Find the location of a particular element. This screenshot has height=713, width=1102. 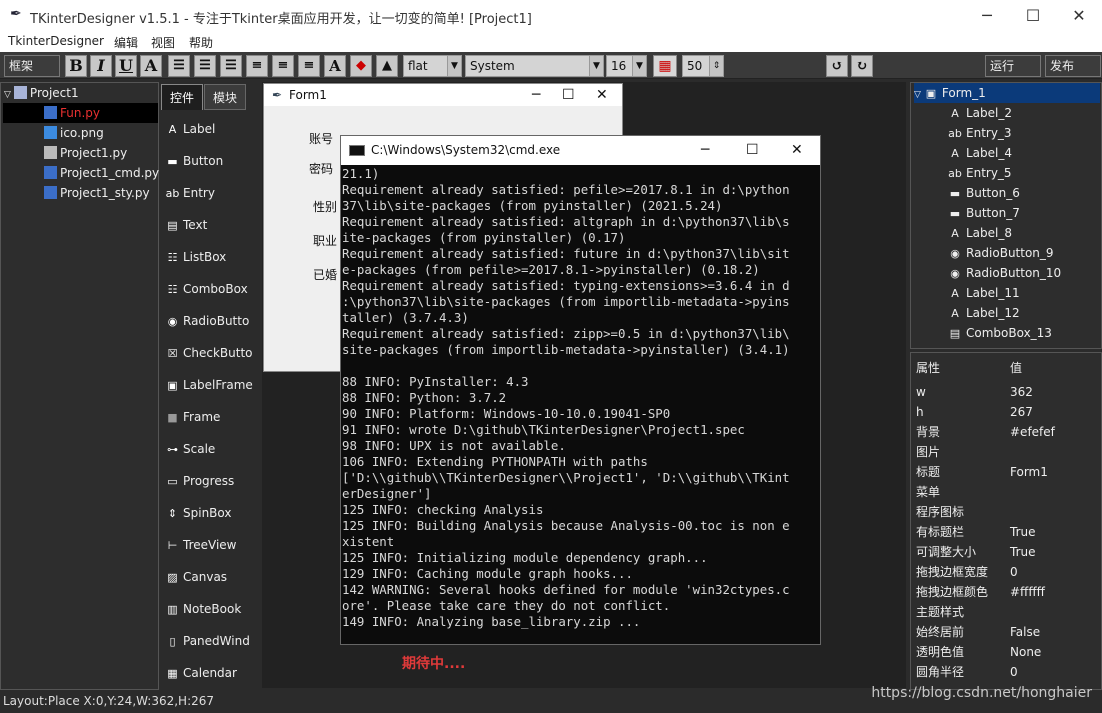

cmd-close-button: ✕ is located at coordinates (797, 150).